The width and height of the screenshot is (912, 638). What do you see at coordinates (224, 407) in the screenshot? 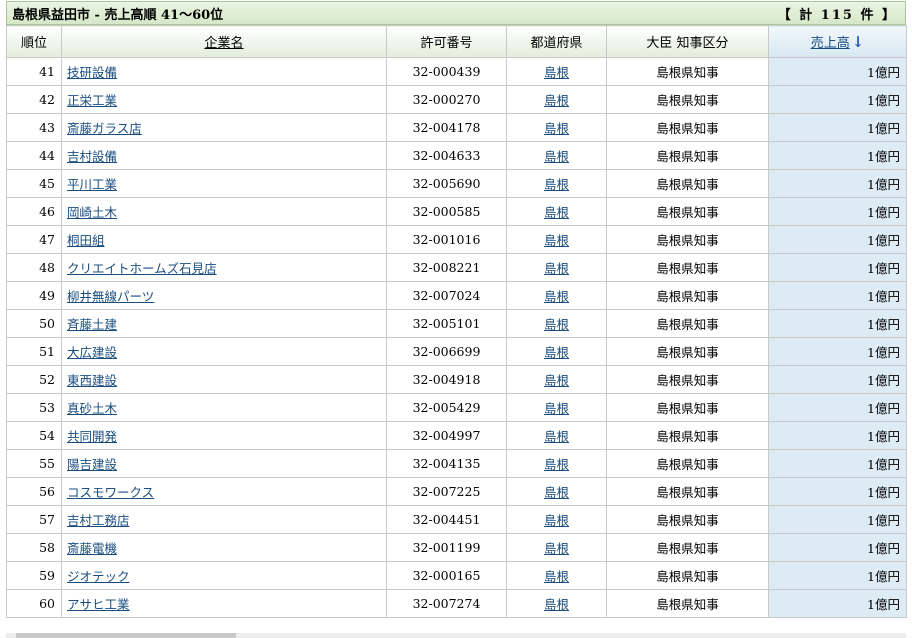
I see `company-name-cell: 真砂土木` at bounding box center [224, 407].